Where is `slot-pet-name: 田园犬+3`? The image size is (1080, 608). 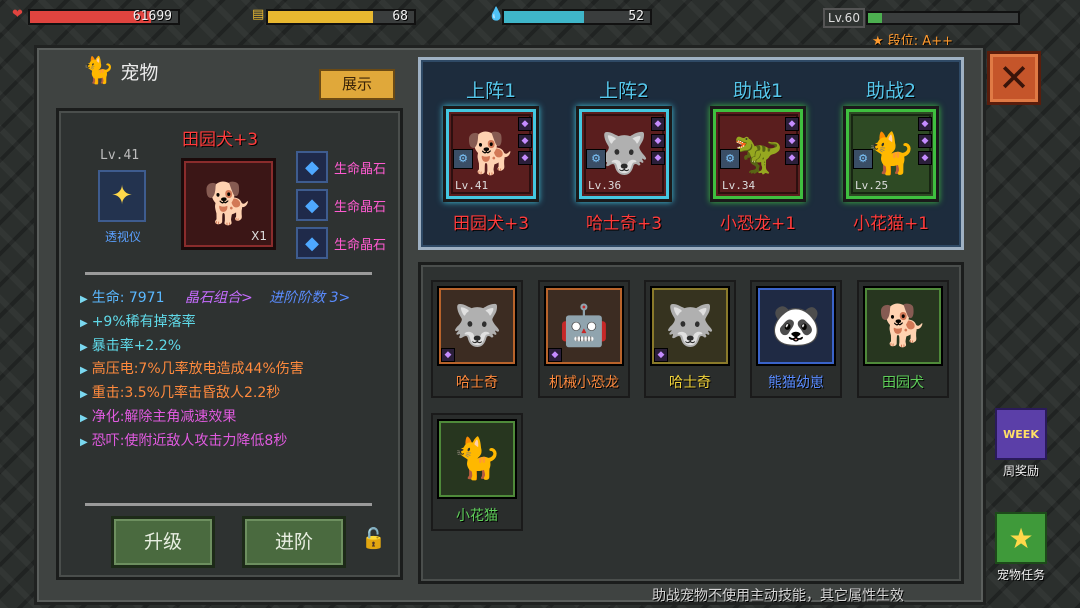 slot-pet-name: 田园犬+3 is located at coordinates (491, 224).